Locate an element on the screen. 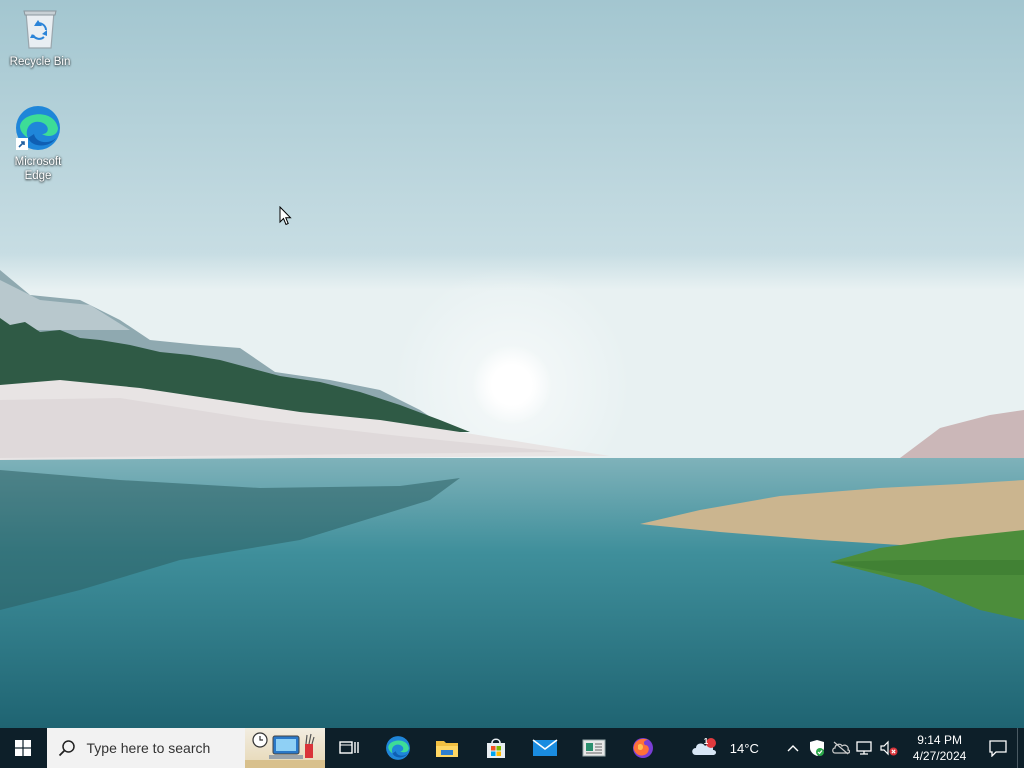 The width and height of the screenshot is (1024, 773). windows-logo-icon is located at coordinates (23, 748).